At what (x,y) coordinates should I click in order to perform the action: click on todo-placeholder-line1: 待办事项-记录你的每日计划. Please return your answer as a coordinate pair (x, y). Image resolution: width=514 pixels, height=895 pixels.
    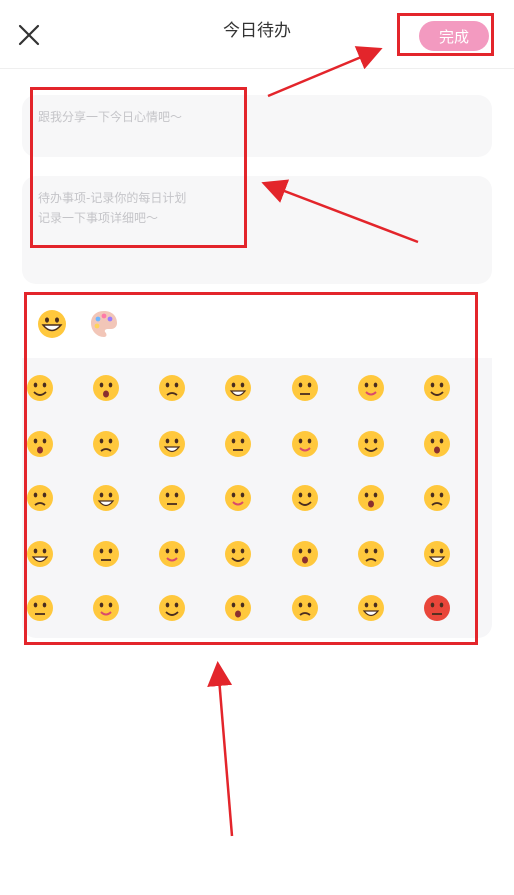
    Looking at the image, I should click on (112, 198).